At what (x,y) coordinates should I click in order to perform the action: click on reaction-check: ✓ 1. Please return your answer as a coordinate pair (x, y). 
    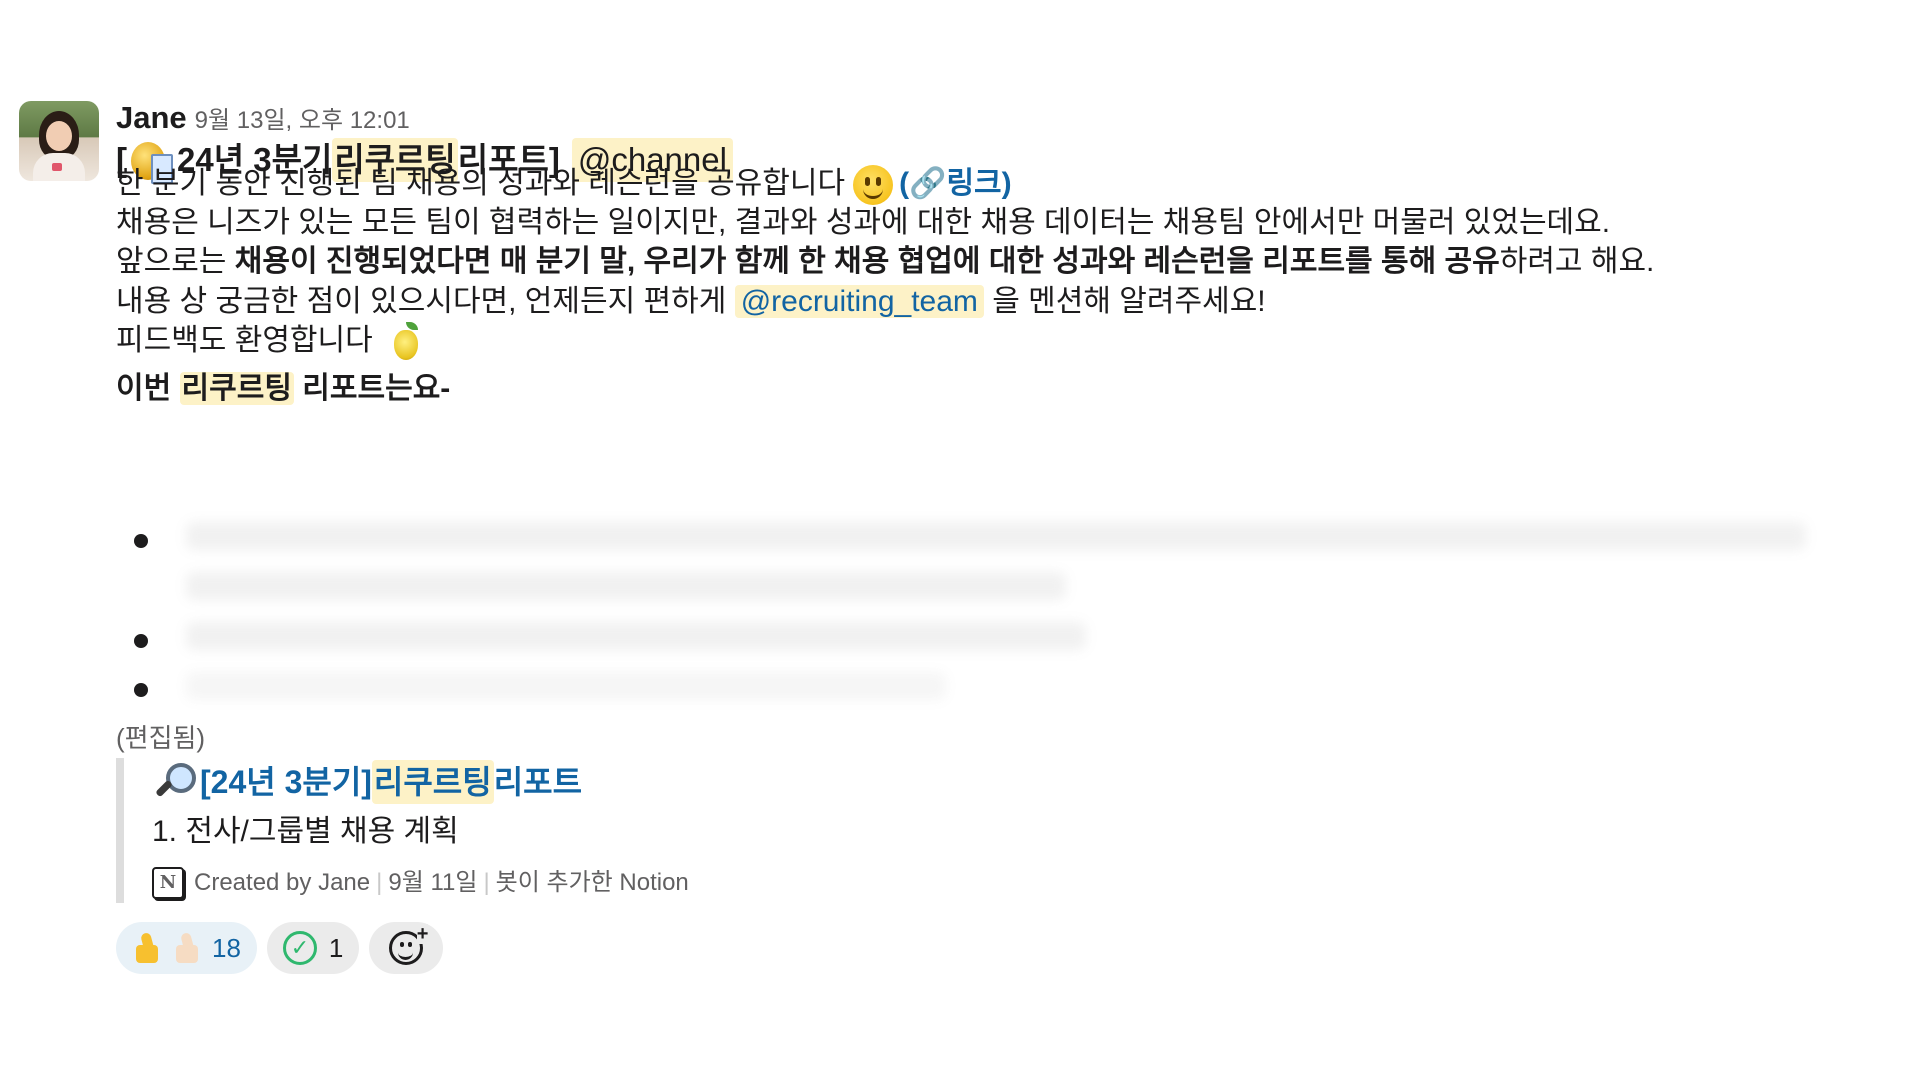
    Looking at the image, I should click on (313, 948).